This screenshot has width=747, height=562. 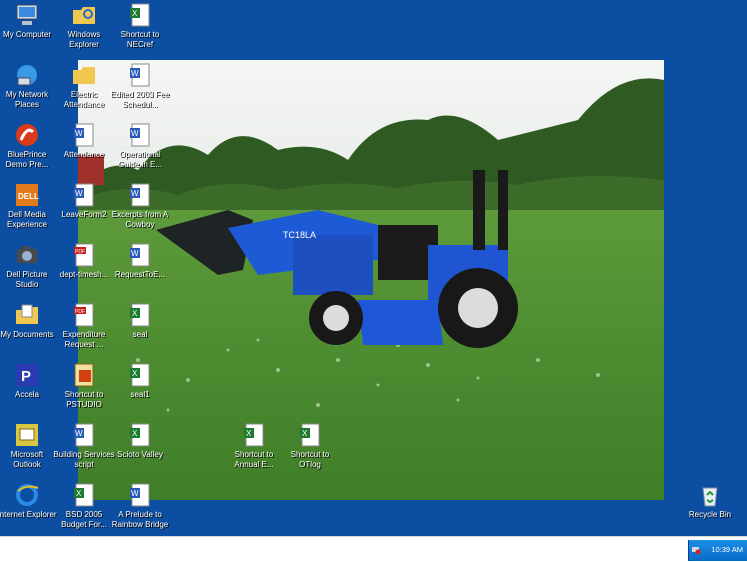 What do you see at coordinates (84, 75) in the screenshot?
I see `folder-icon` at bounding box center [84, 75].